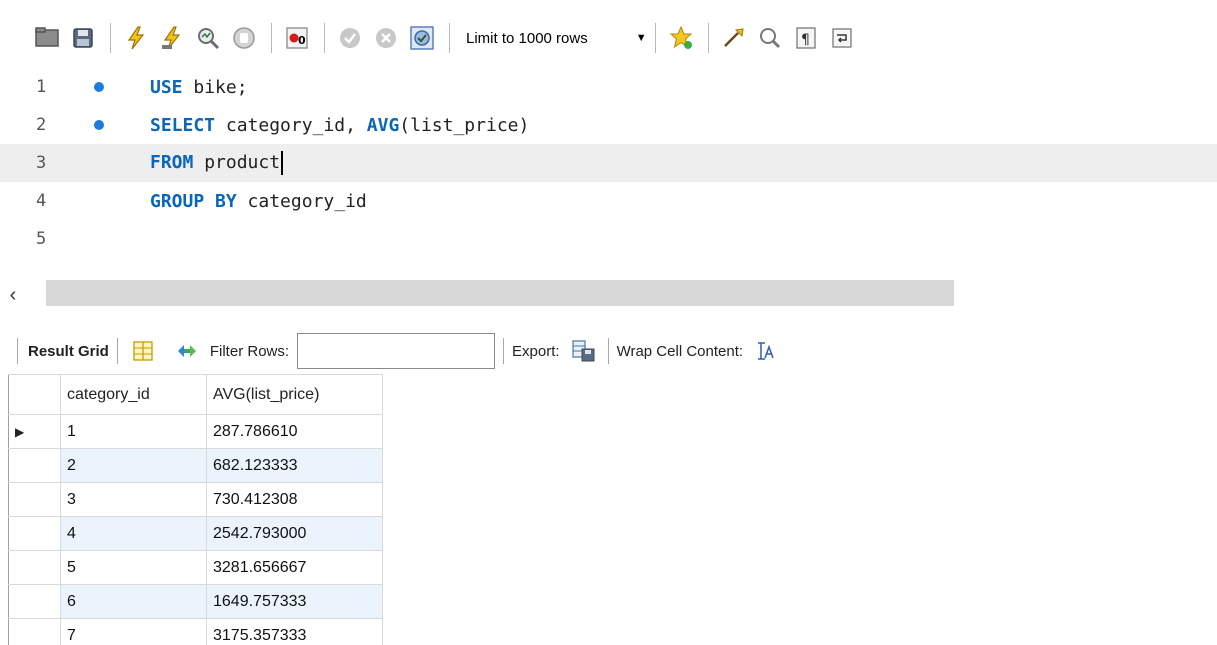  I want to click on grid-cell: 1, so click(133, 431).